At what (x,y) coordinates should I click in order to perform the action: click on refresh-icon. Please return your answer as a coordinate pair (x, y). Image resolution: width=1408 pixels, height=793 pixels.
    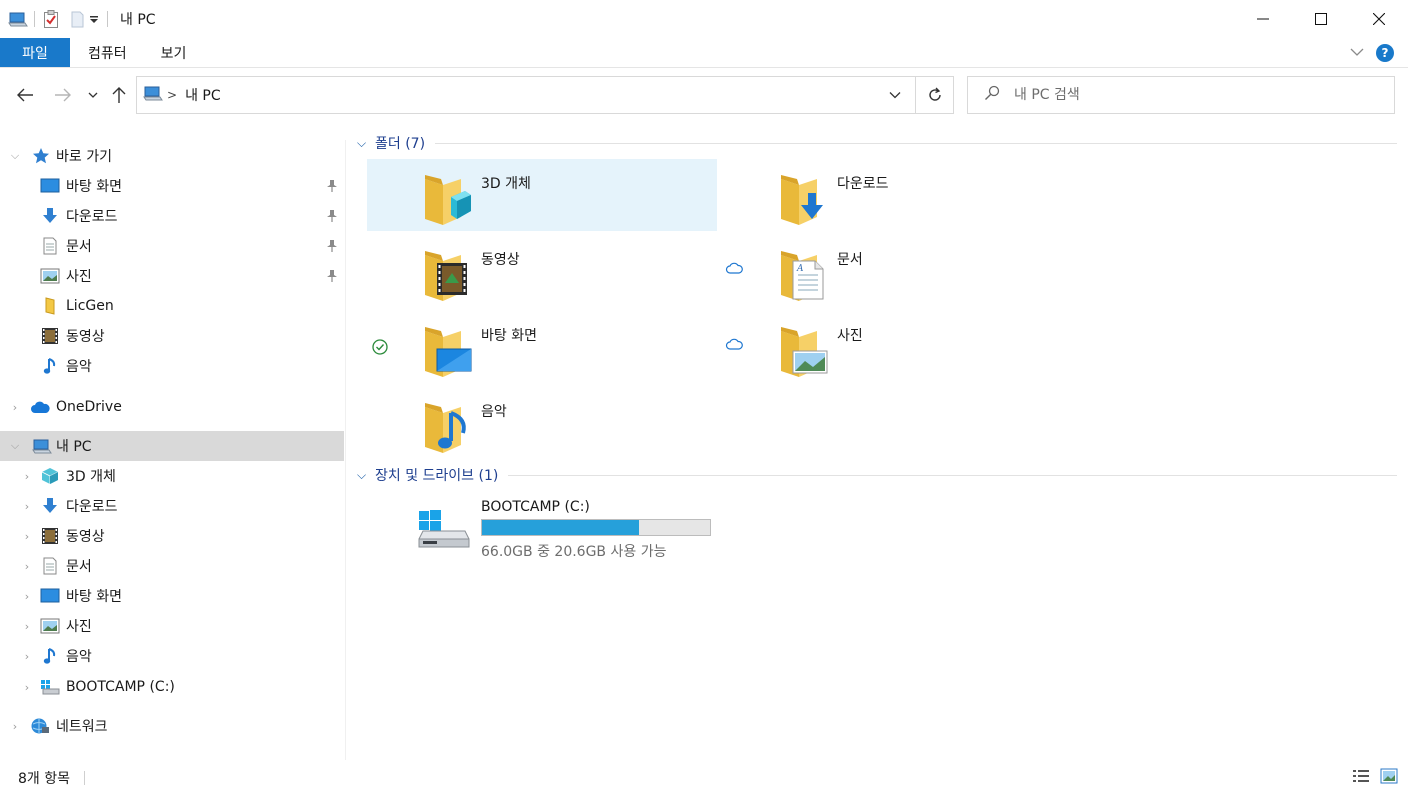
    Looking at the image, I should click on (934, 94).